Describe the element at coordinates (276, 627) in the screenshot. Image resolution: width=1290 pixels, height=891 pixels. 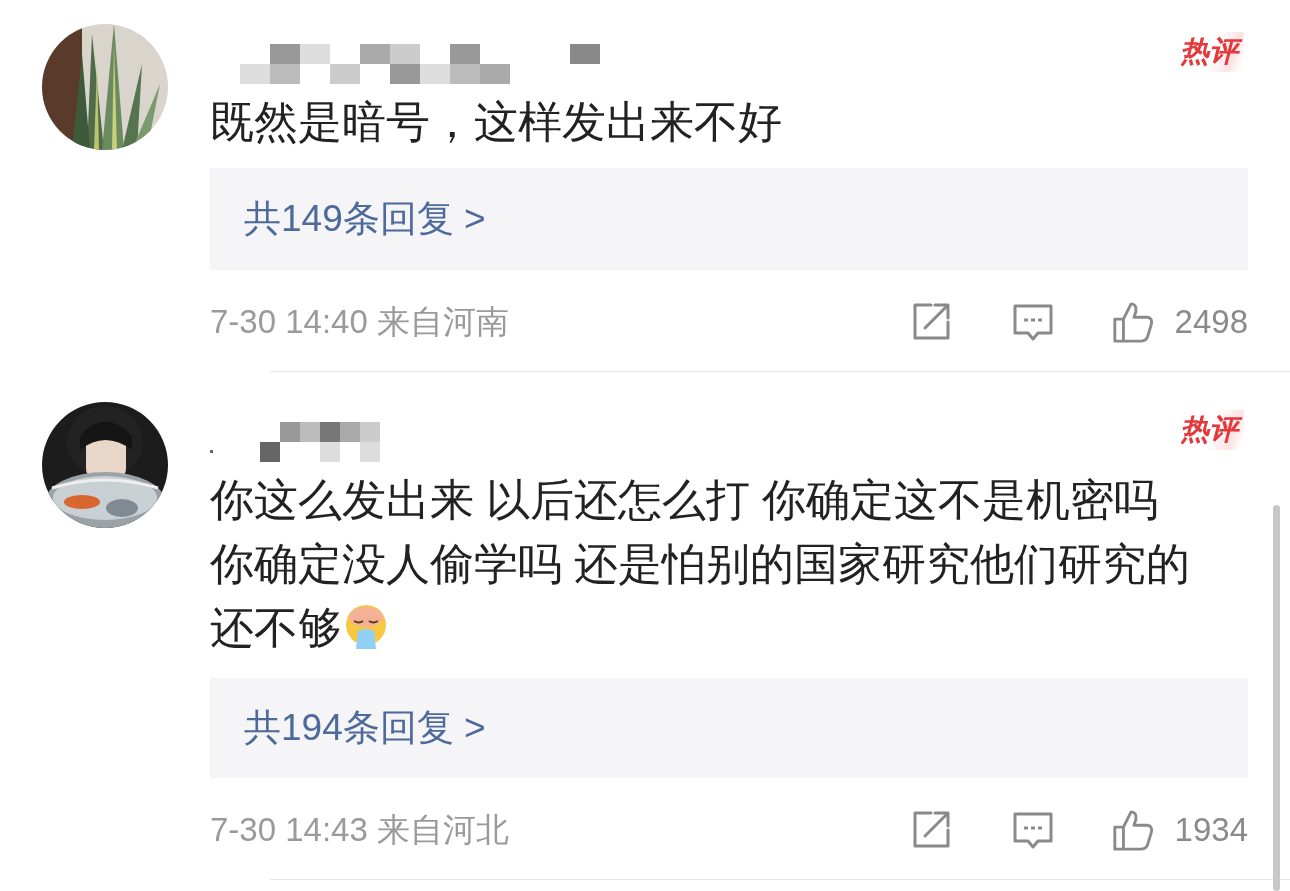
I see `comment-text-line: 还不够` at that location.